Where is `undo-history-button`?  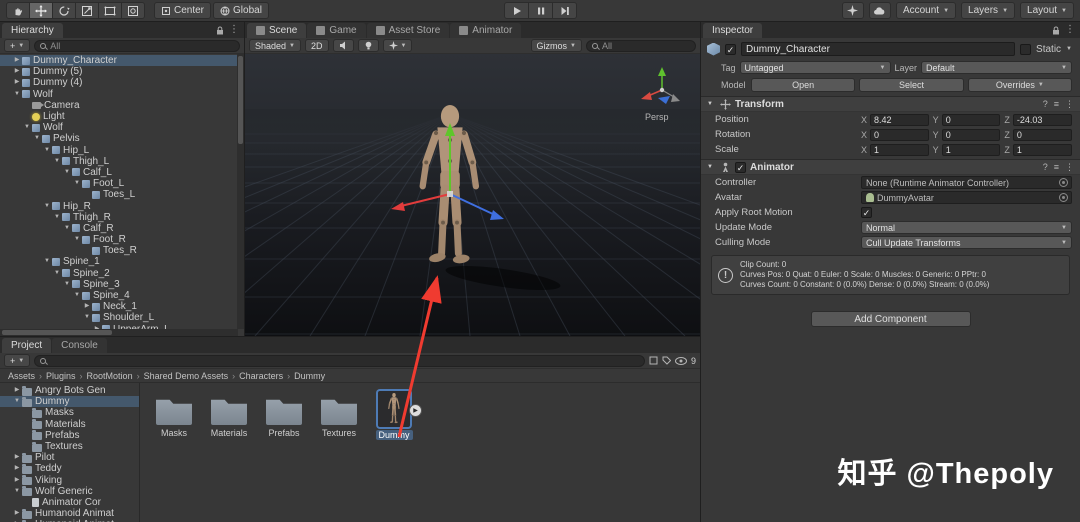
undo-history-button is located at coordinates (852, 10).